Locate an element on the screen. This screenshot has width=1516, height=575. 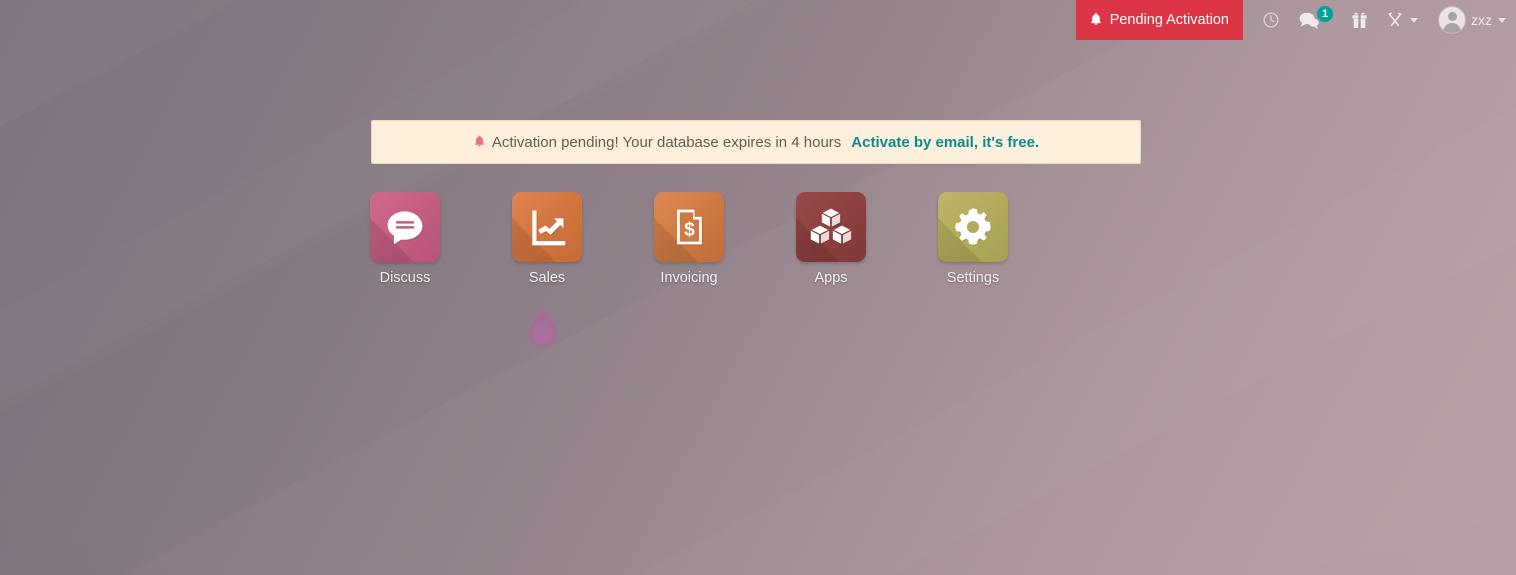
app-tile-apps: Apps is located at coordinates (831, 239).